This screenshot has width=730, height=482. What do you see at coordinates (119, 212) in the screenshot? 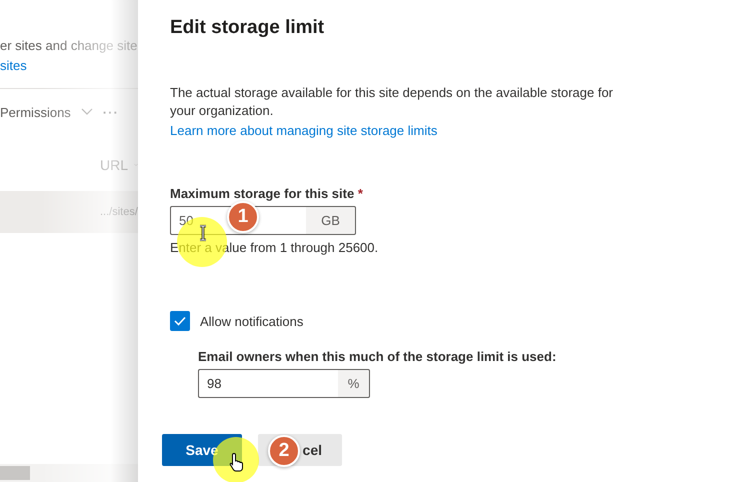
I see `table-cell: .../sites/` at bounding box center [119, 212].